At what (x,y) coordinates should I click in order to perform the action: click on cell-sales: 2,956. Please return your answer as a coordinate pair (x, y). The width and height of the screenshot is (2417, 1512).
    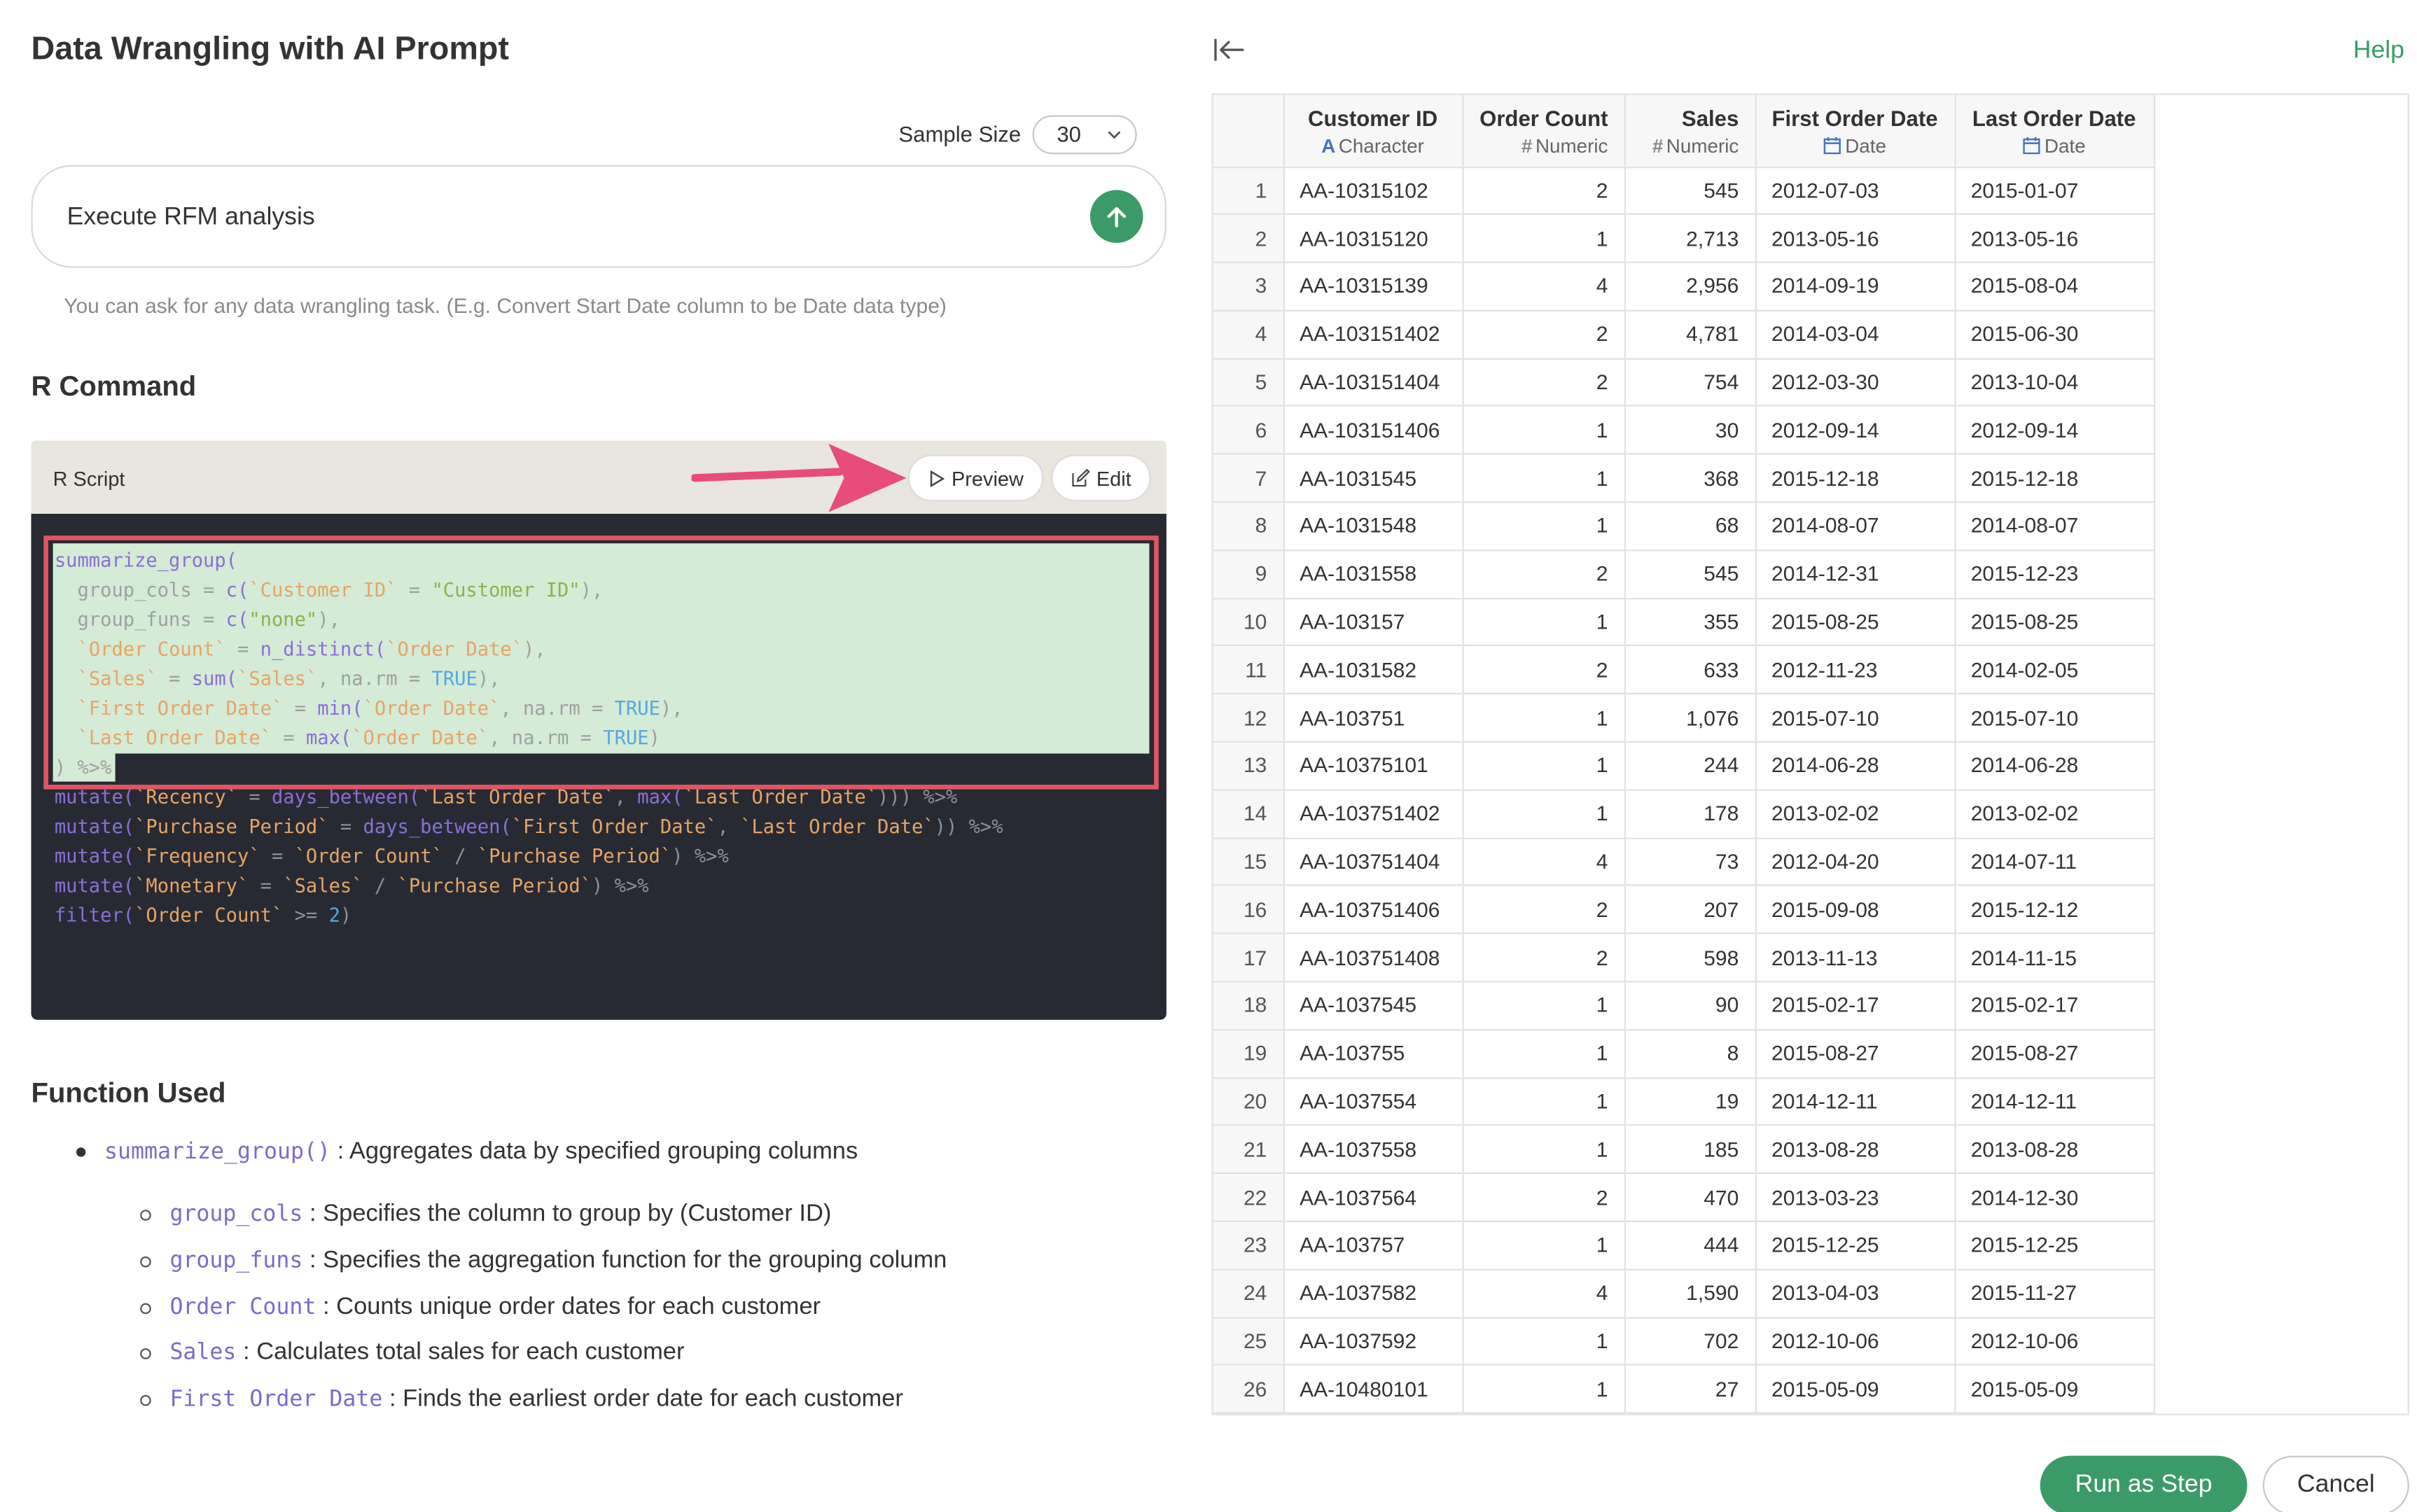
    Looking at the image, I should click on (1690, 287).